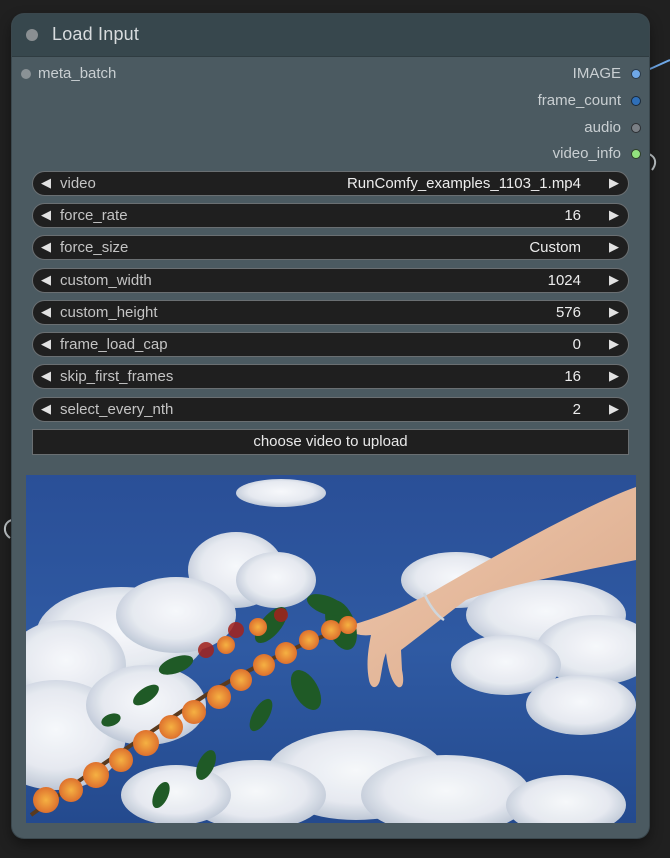 The height and width of the screenshot is (858, 670). Describe the element at coordinates (94, 215) in the screenshot. I see `widget-name: force_rate` at that location.